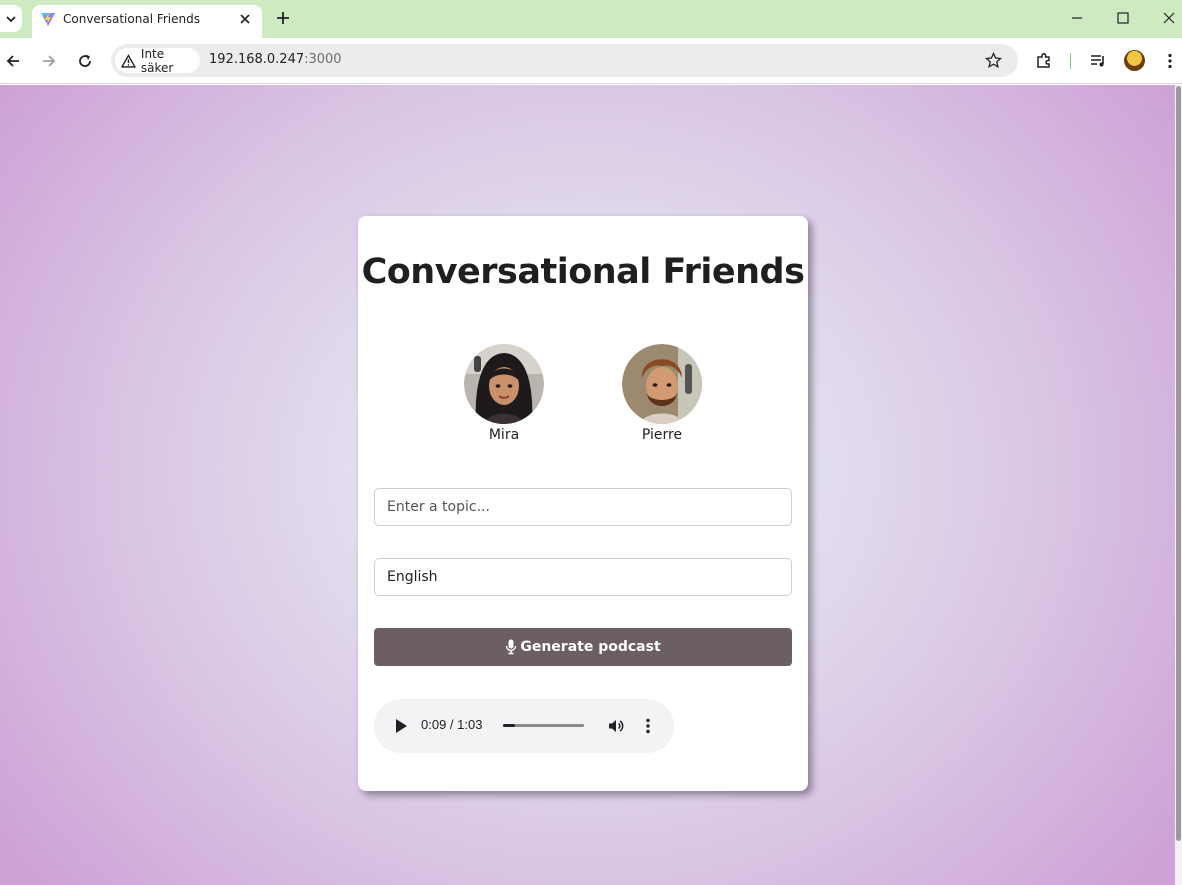 This screenshot has width=1182, height=885. I want to click on security-chip: Inte säker, so click(157, 60).